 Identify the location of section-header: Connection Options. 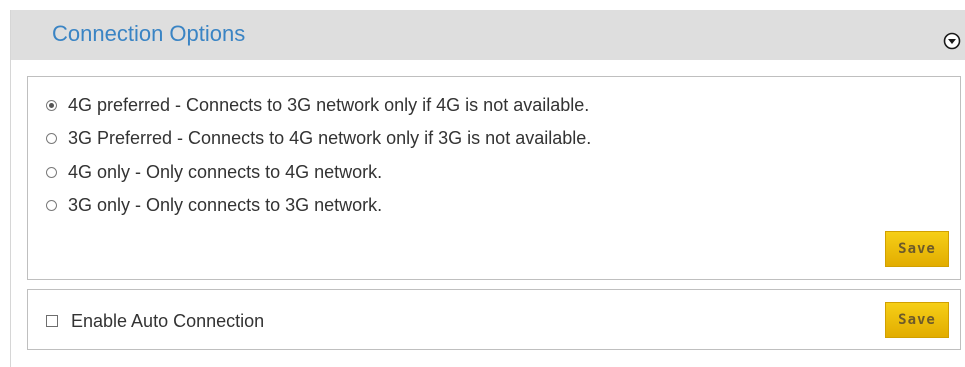
(488, 35).